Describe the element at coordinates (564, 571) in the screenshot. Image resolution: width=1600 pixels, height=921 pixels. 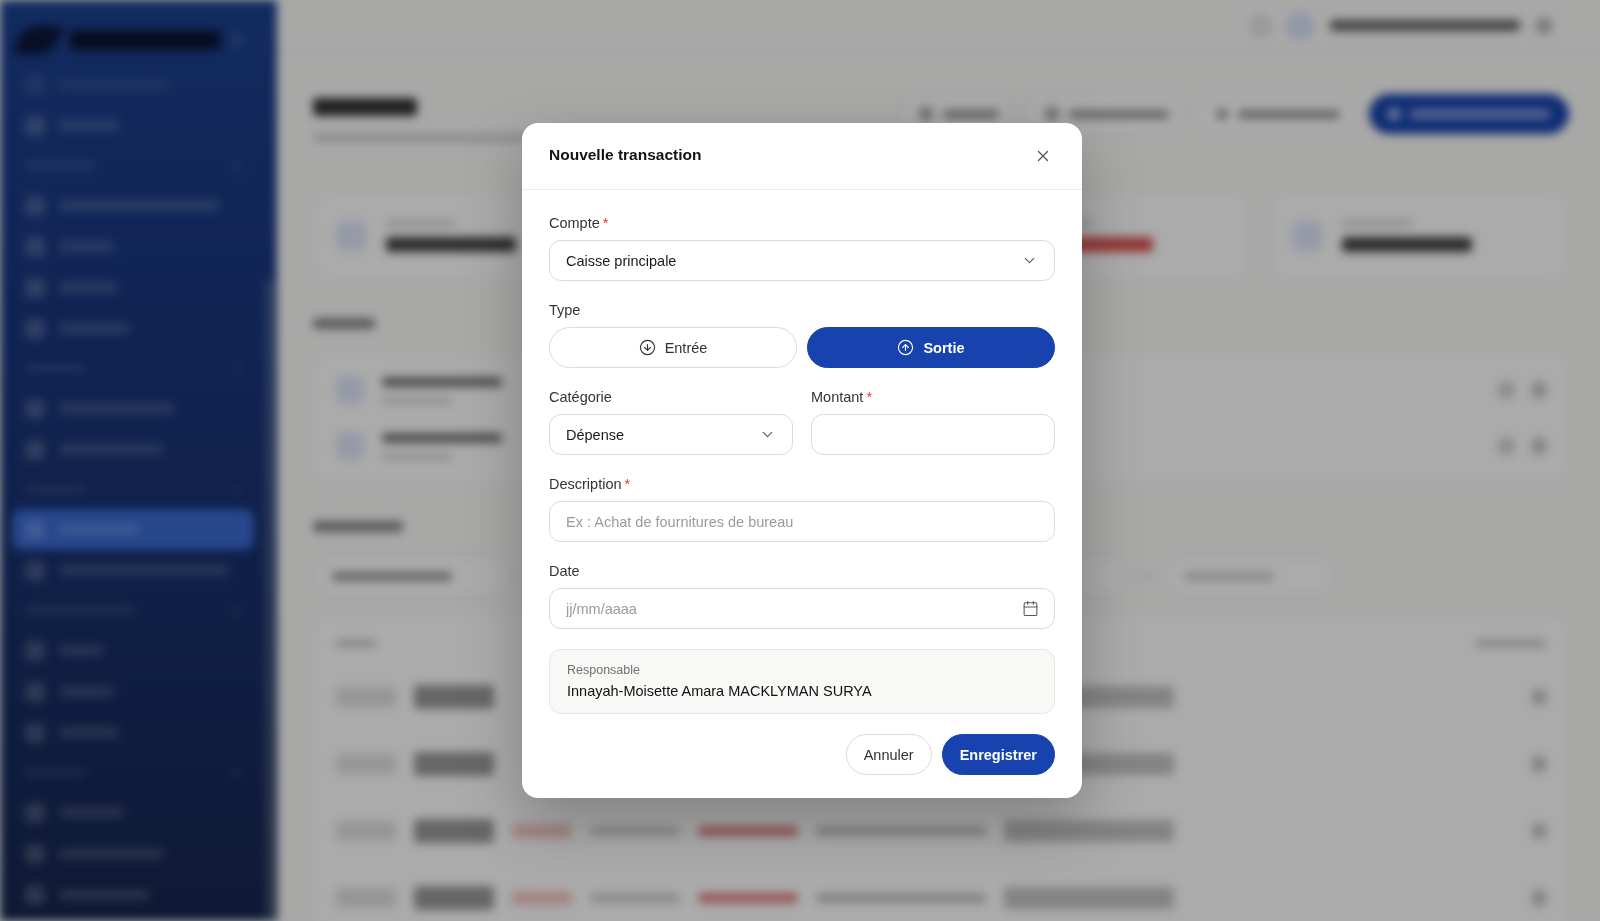
I see `field-label: Date` at that location.